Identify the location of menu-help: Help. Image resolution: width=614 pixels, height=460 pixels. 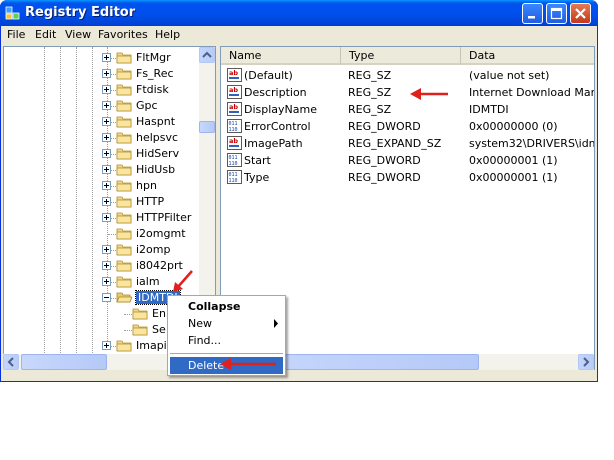
(167, 34).